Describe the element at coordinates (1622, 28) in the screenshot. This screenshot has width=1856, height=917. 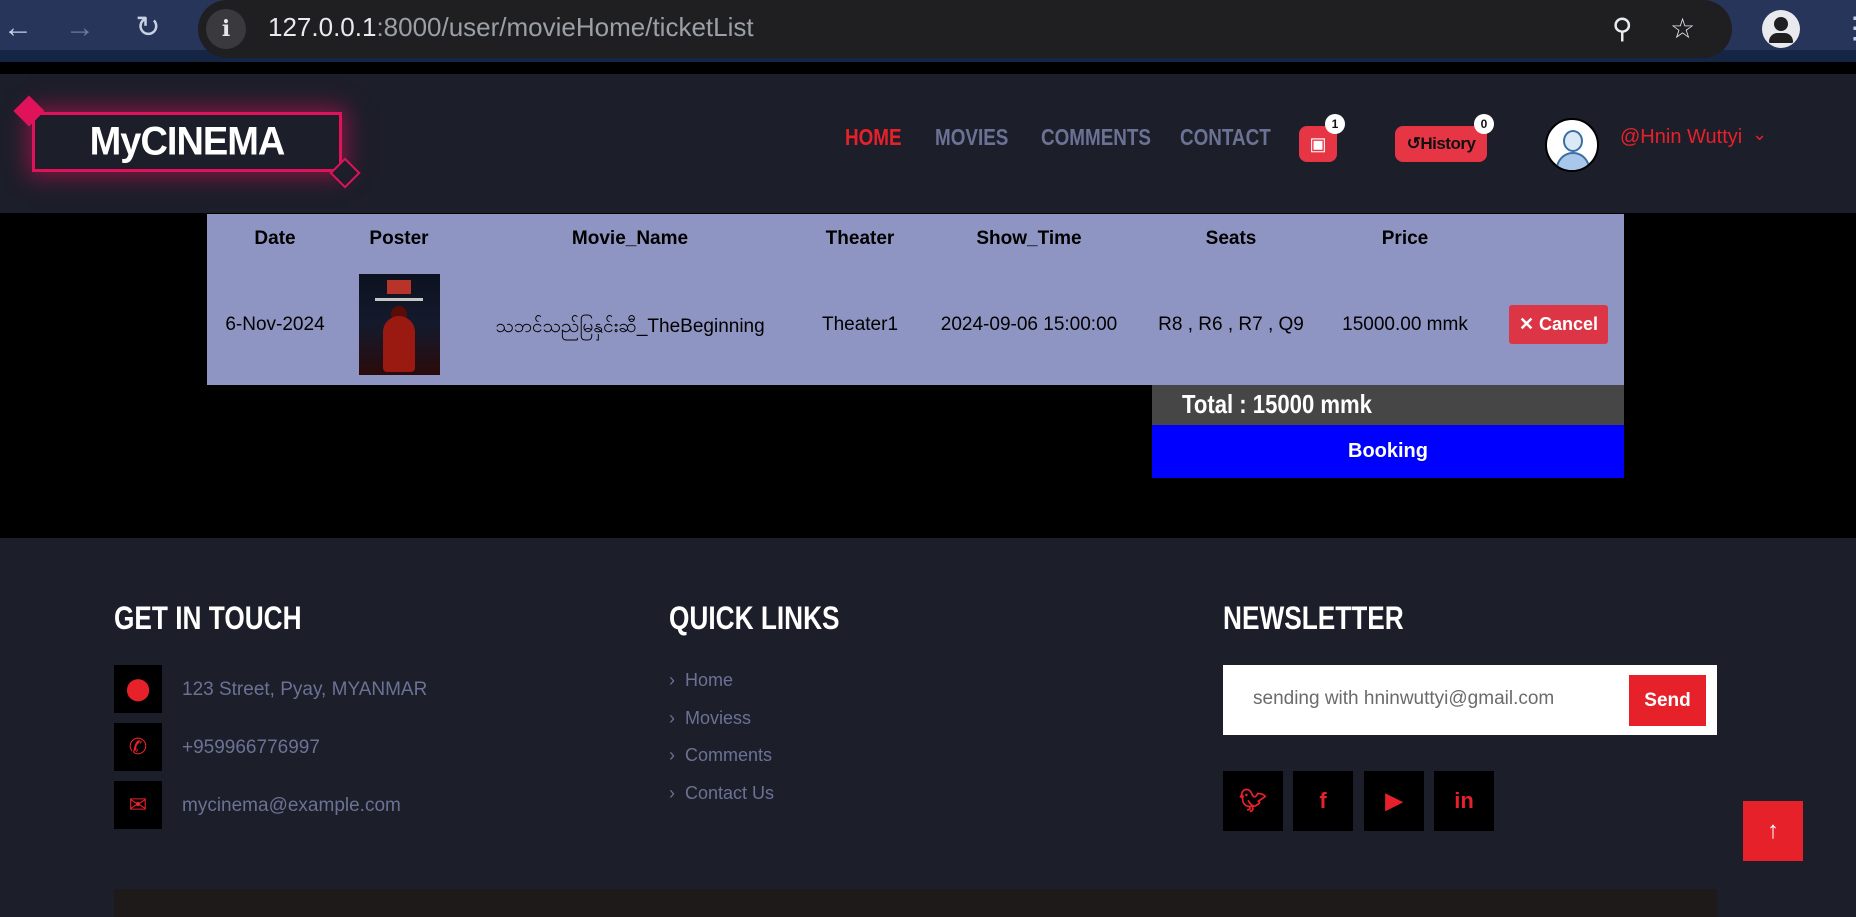
I see `zoom-icon: ⚲` at that location.